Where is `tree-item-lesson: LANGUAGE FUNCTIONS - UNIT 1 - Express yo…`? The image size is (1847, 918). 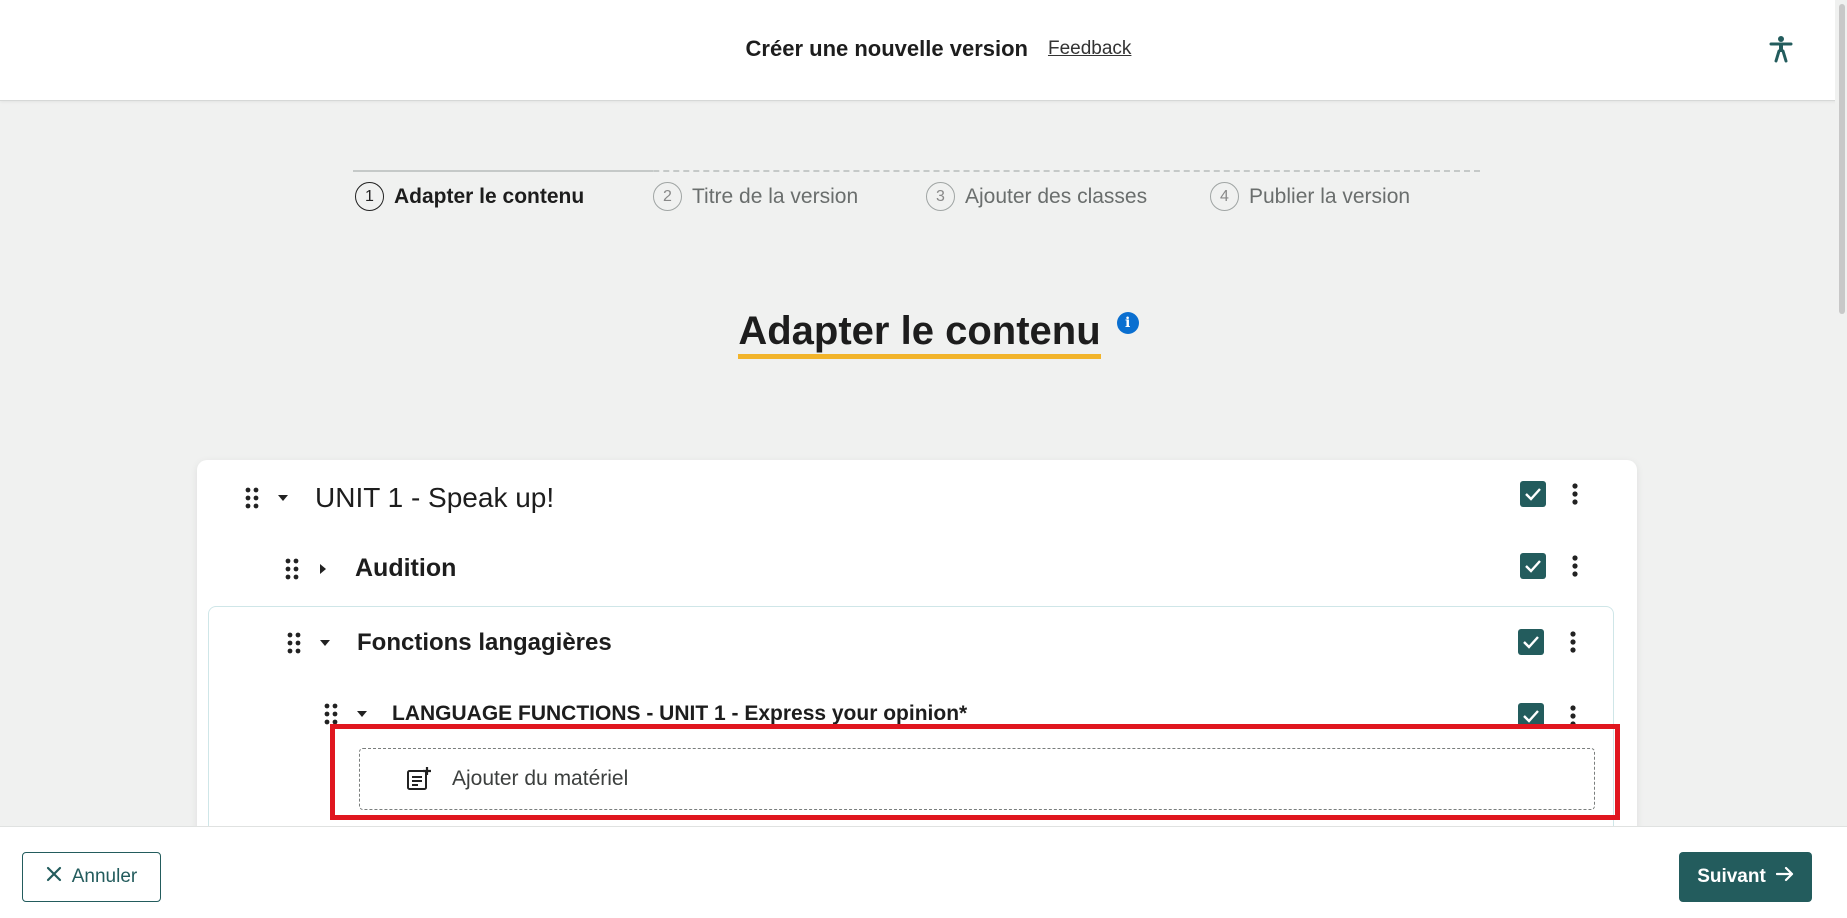
tree-item-lesson: LANGUAGE FUNCTIONS - UNIT 1 - Express yo… is located at coordinates (644, 714).